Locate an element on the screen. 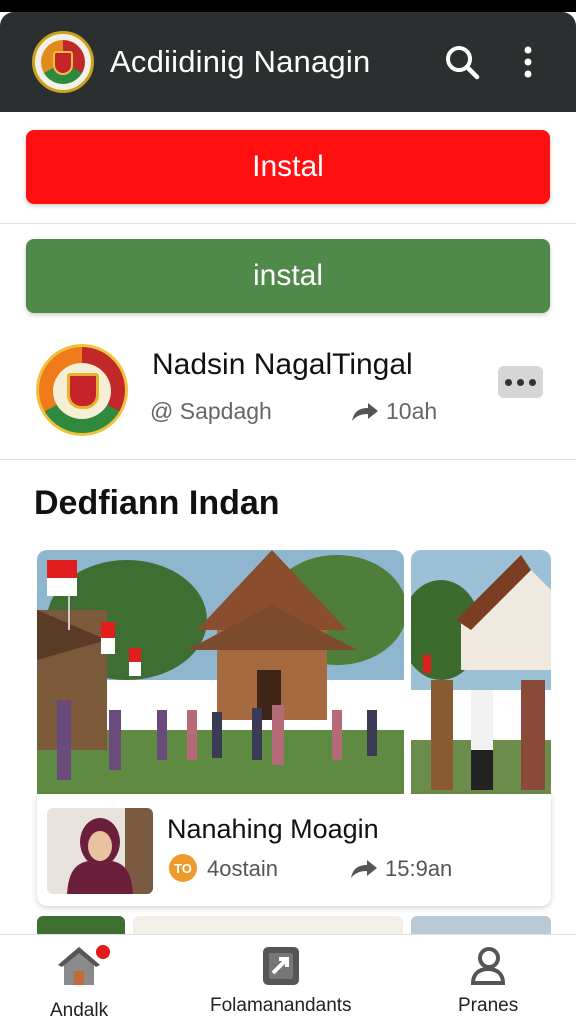  nav-item-folamanandants: Folamanandants is located at coordinates (281, 981).